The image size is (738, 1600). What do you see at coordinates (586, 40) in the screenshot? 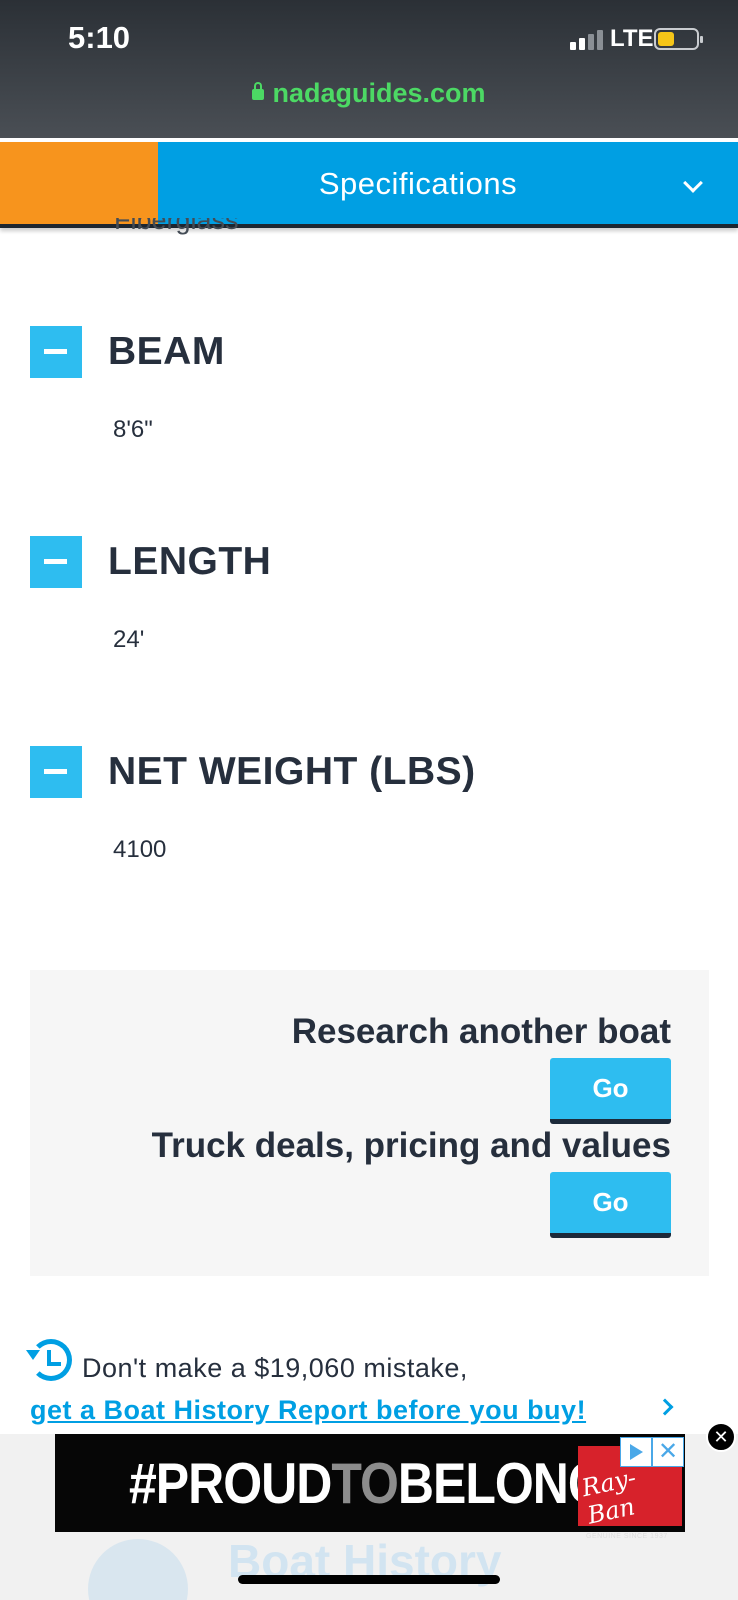
I see `signal-icon` at bounding box center [586, 40].